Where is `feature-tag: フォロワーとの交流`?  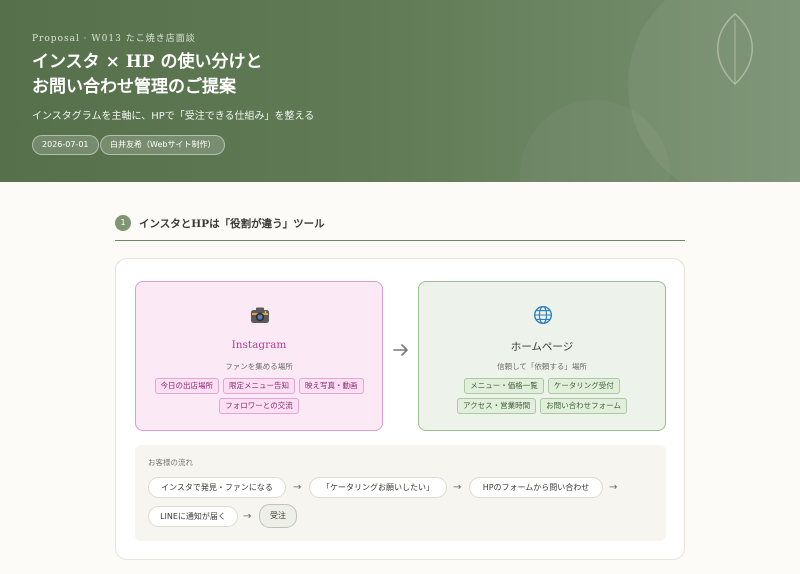
feature-tag: フォロワーとの交流 is located at coordinates (259, 406).